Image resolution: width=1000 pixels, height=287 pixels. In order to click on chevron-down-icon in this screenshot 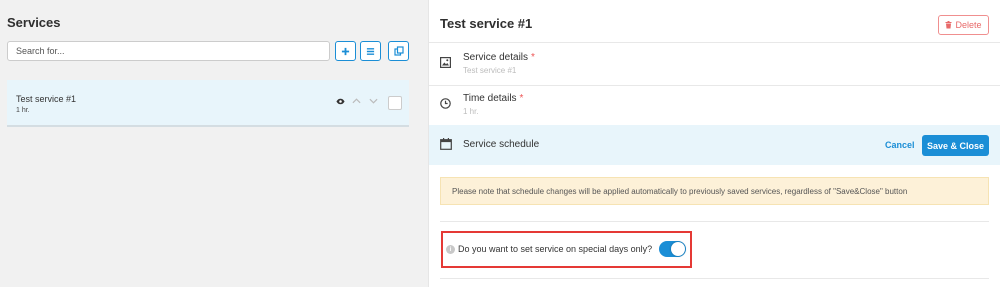, I will do `click(373, 101)`.